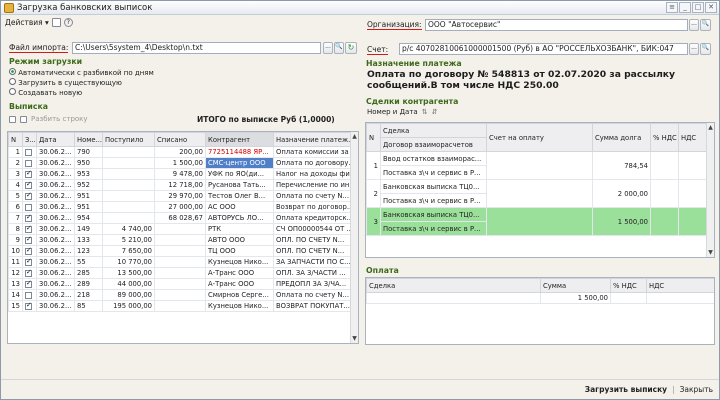 The image size is (720, 400). Describe the element at coordinates (128, 229) in the screenshot. I see `row-incoming: 4 740,00` at that location.